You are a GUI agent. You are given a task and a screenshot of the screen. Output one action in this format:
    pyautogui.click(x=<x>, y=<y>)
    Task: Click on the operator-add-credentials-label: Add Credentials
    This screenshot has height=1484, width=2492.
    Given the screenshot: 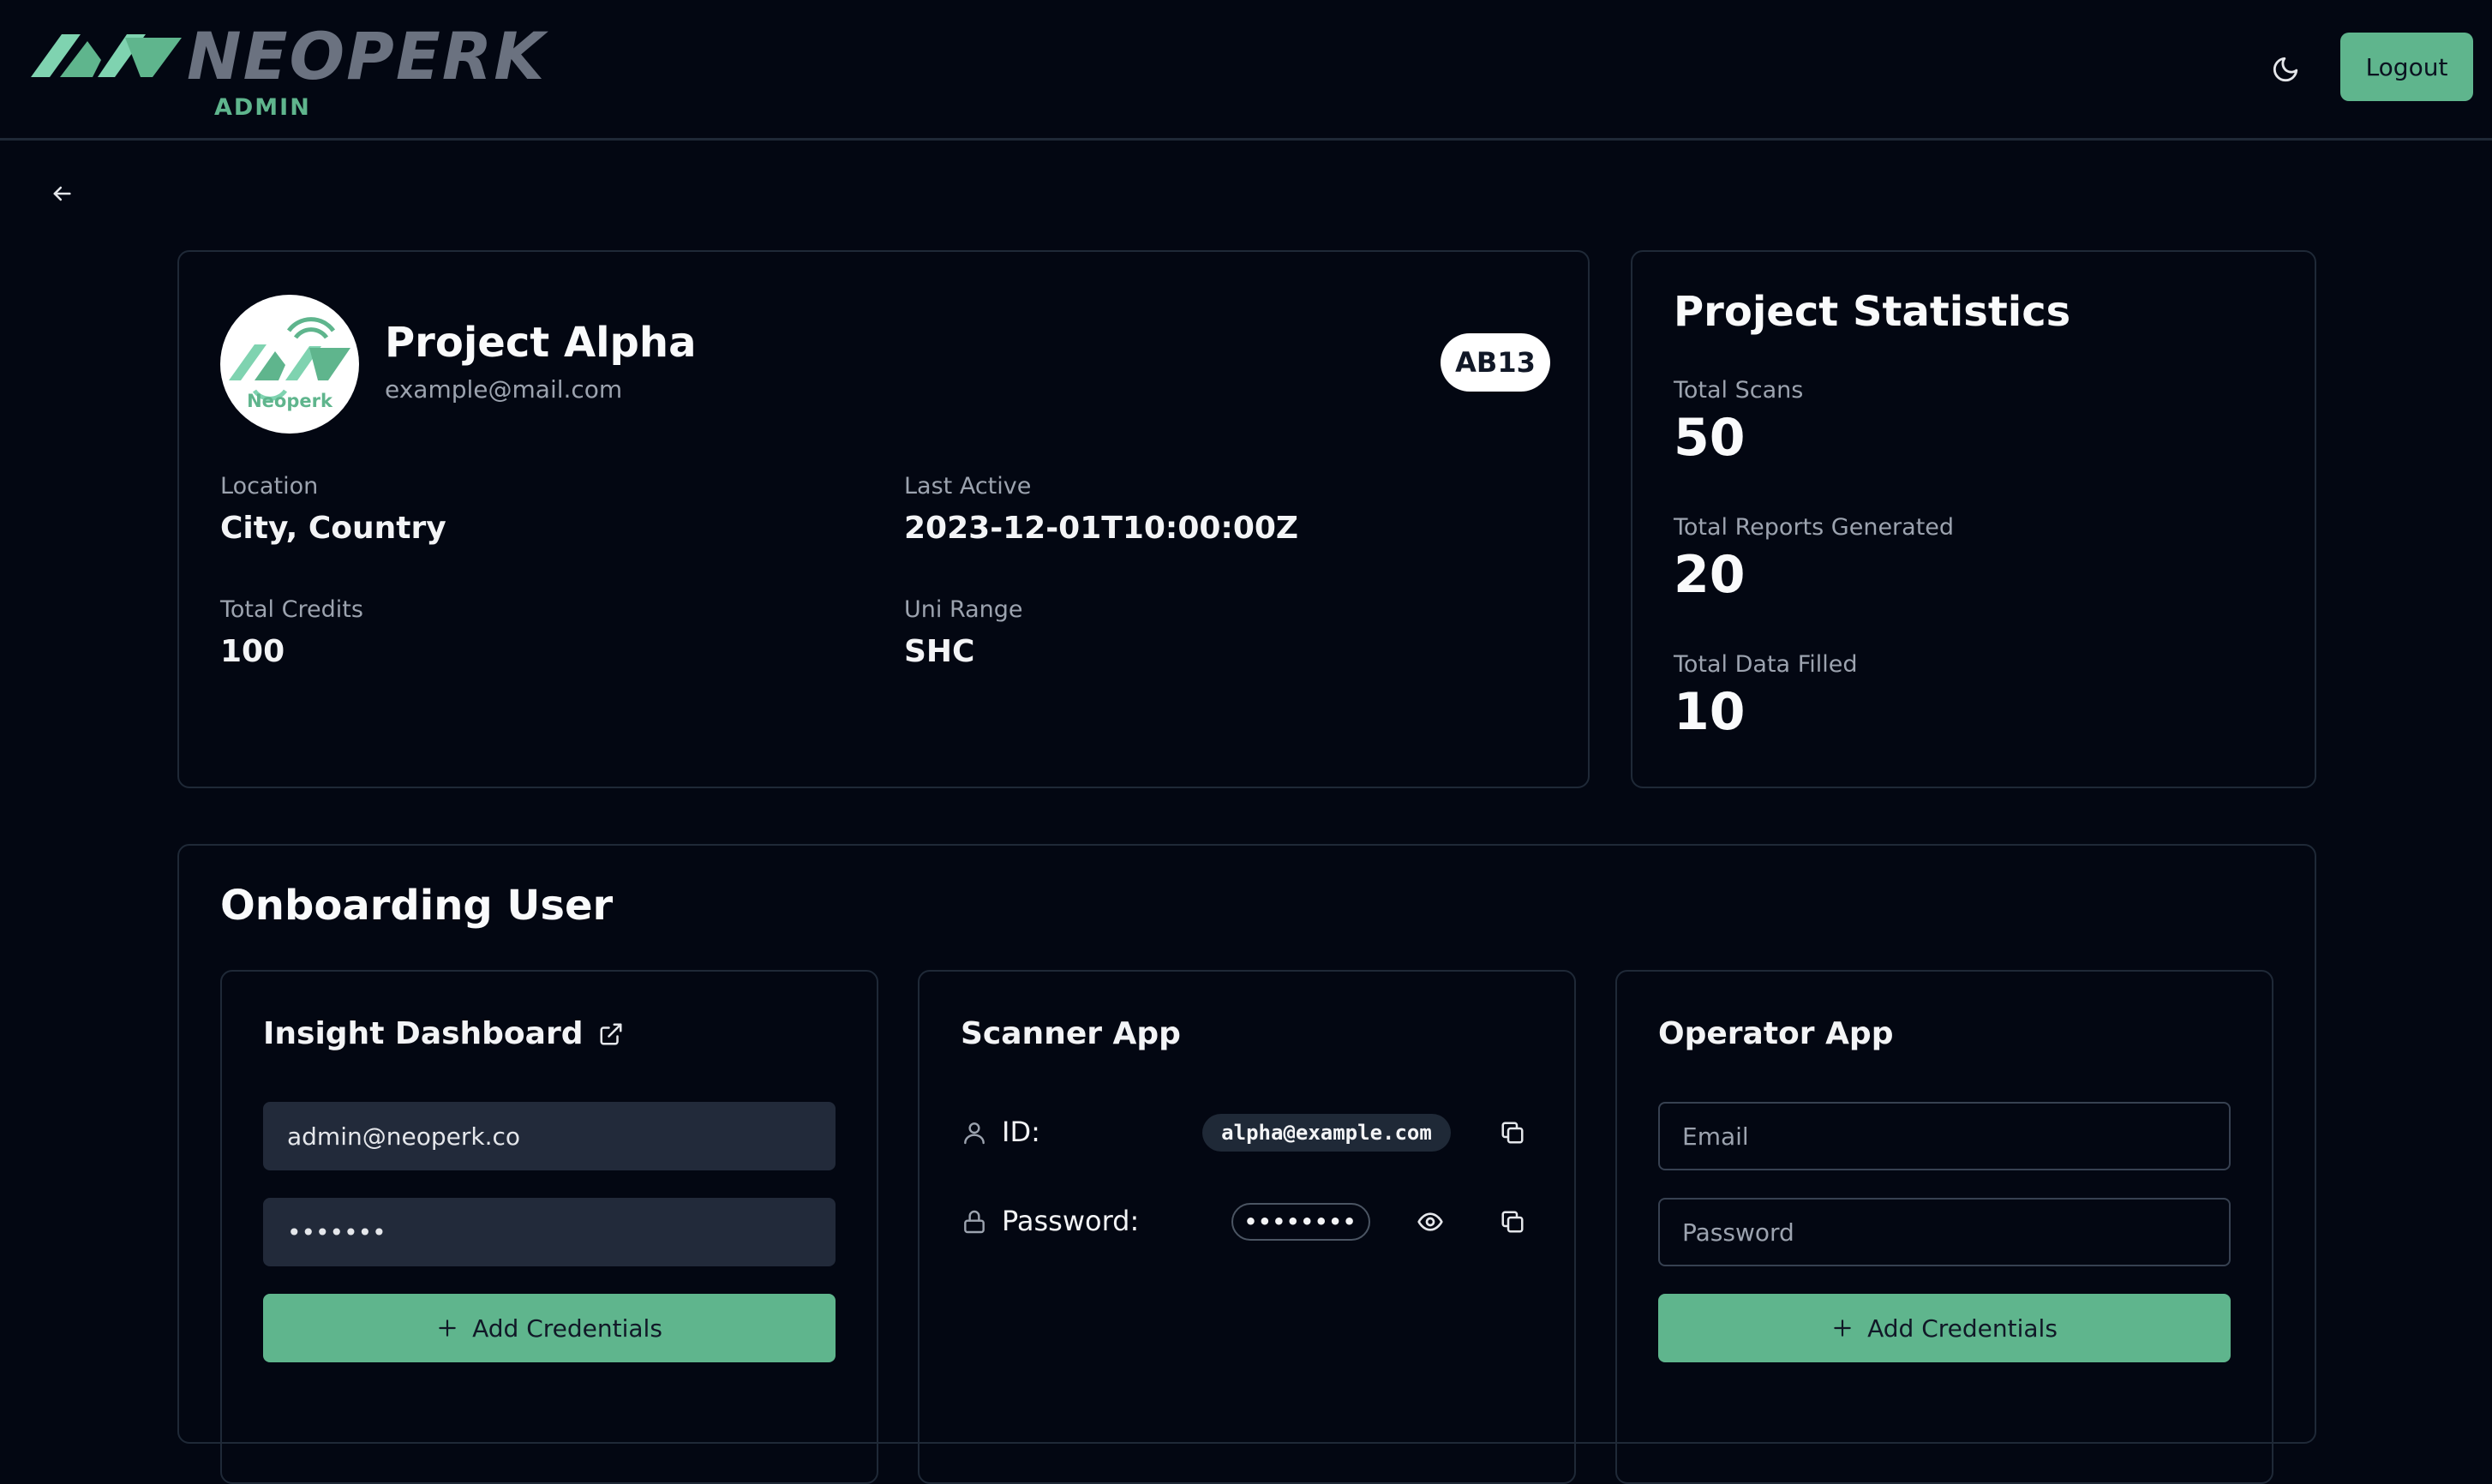 What is the action you would take?
    pyautogui.click(x=1962, y=1328)
    